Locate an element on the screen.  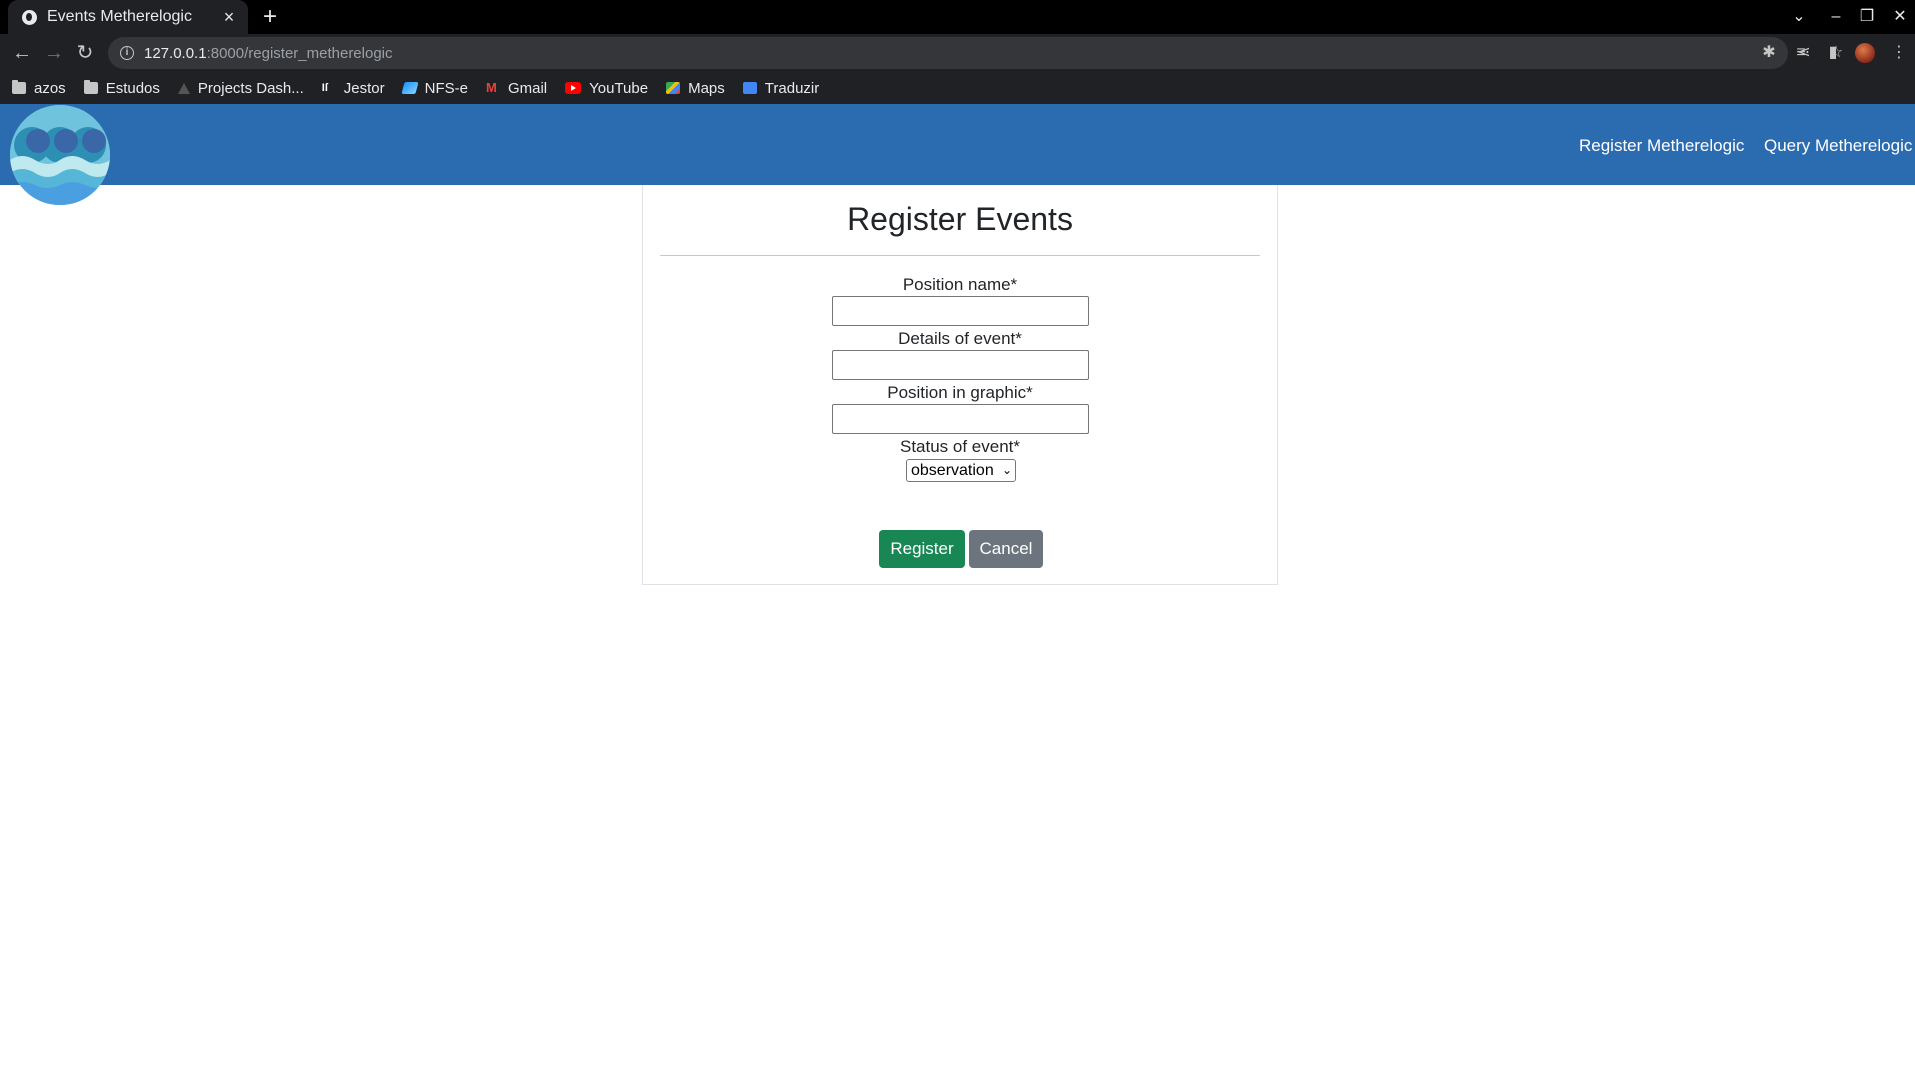
nav-register-metherelogic: Register Metherelogic is located at coordinates (1661, 146).